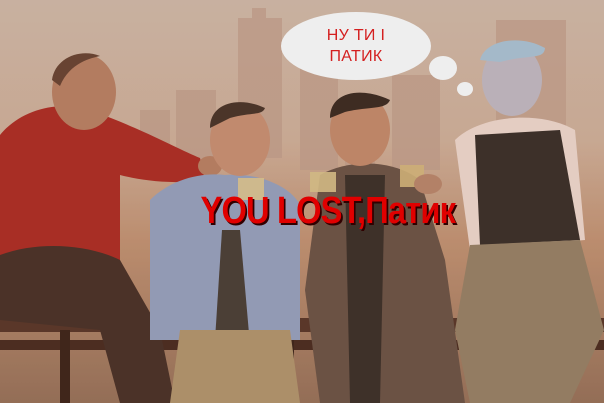 This screenshot has width=604, height=403. I want to click on thought-bubble: НУ ТИ І ПАТИК, so click(376, 54).